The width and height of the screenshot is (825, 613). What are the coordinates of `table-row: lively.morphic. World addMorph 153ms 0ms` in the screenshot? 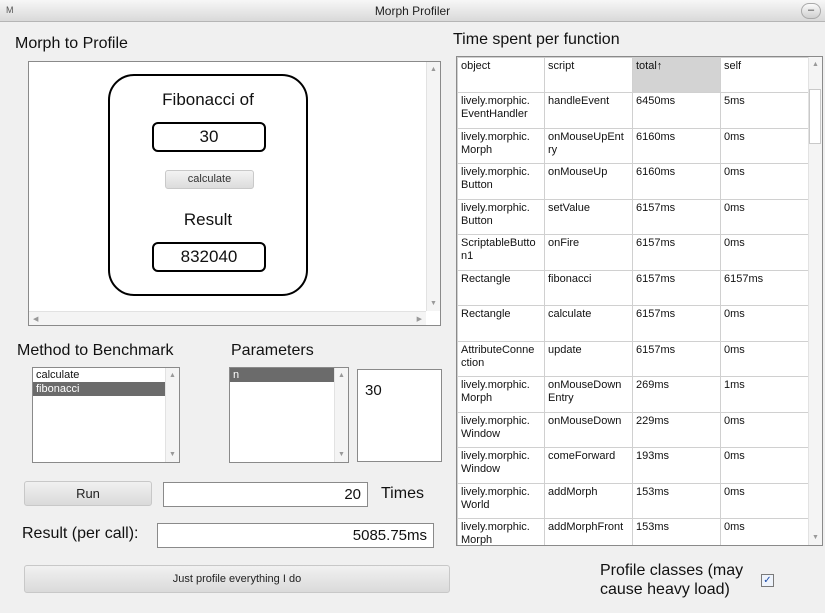 It's located at (633, 500).